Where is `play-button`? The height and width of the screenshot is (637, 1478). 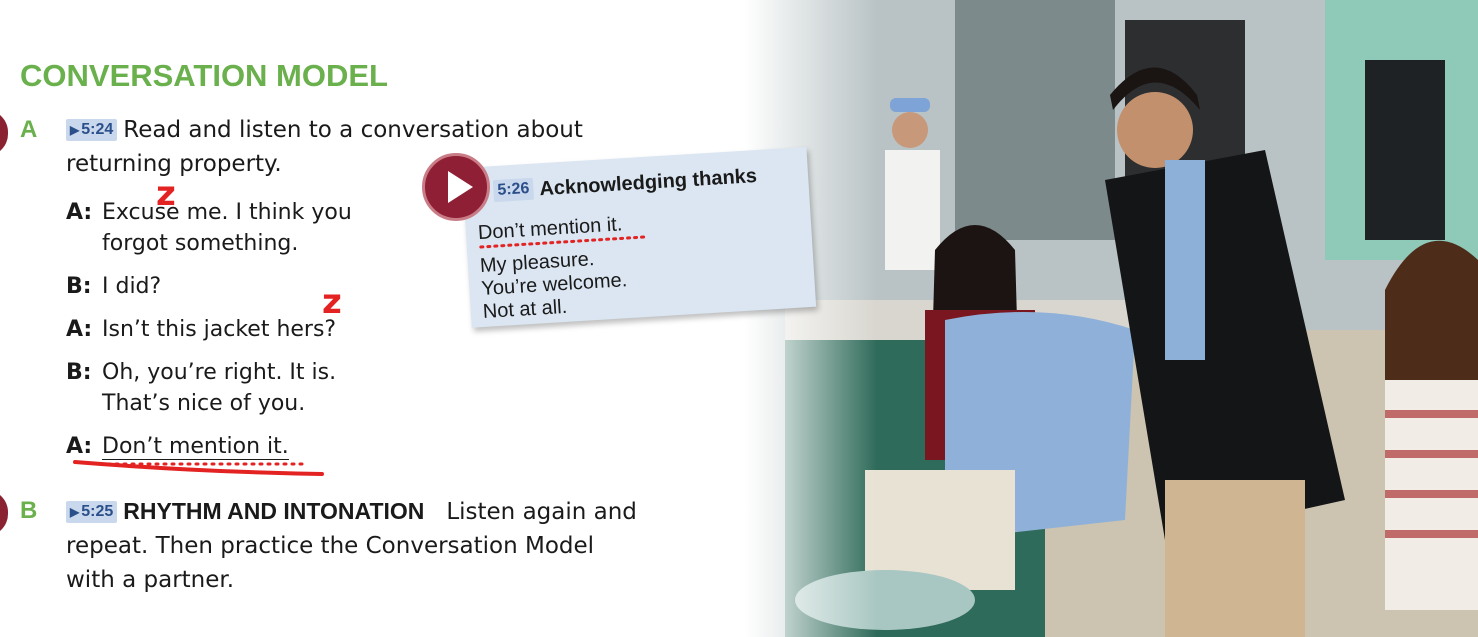 play-button is located at coordinates (456, 187).